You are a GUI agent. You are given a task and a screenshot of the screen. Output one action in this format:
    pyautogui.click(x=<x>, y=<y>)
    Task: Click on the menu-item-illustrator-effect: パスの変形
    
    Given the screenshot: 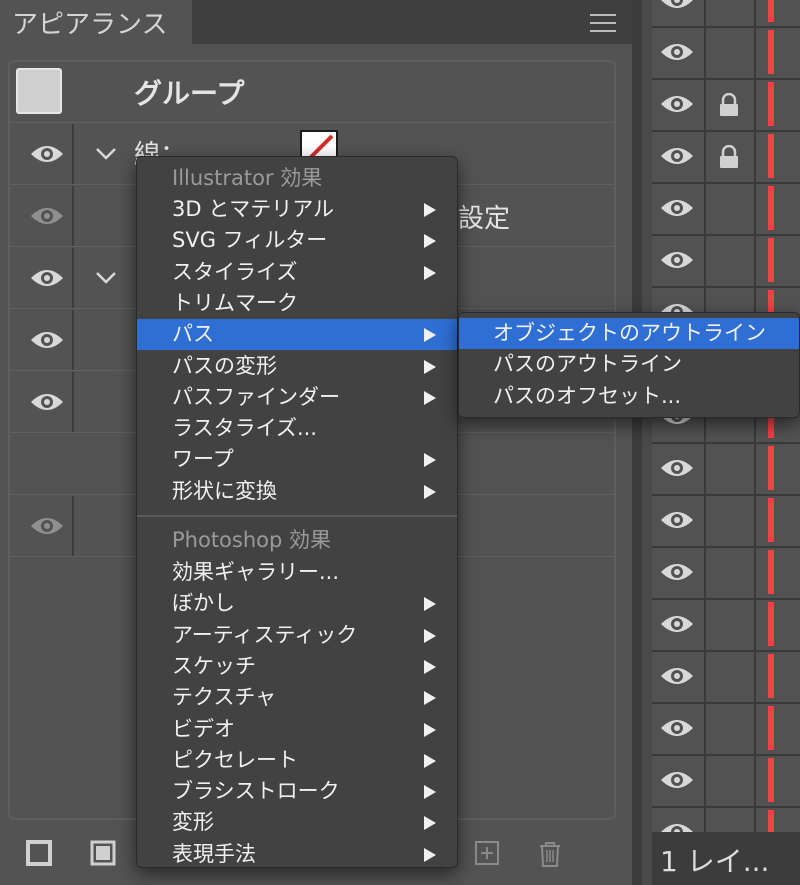 What is the action you would take?
    pyautogui.click(x=297, y=366)
    